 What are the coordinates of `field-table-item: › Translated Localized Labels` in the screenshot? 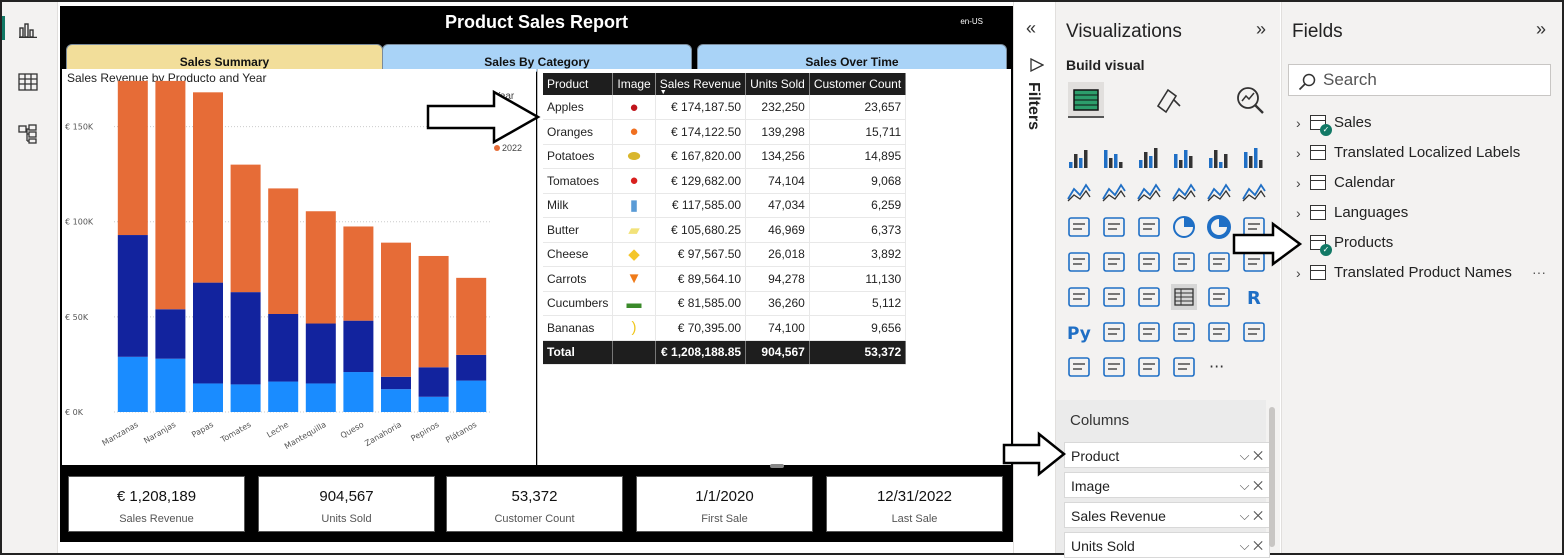 It's located at (1408, 153).